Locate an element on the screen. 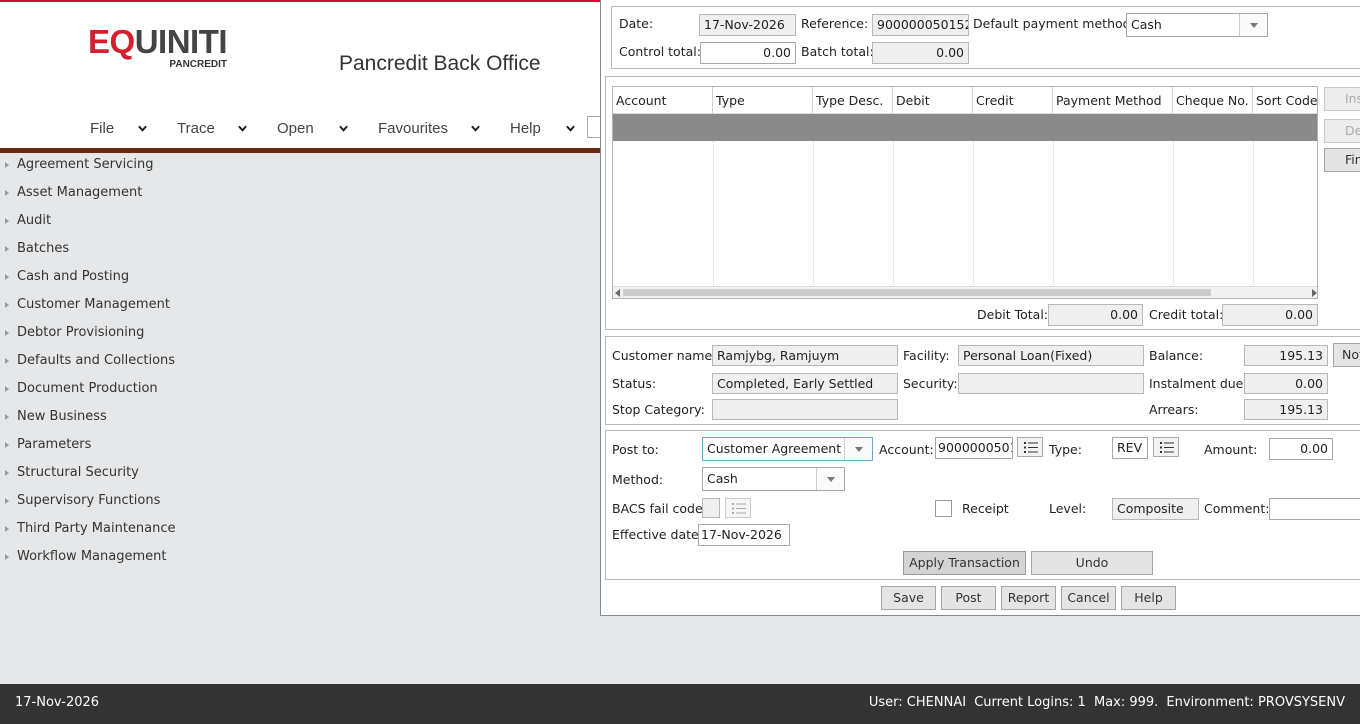 This screenshot has width=1360, height=724. post-button: Post is located at coordinates (968, 598).